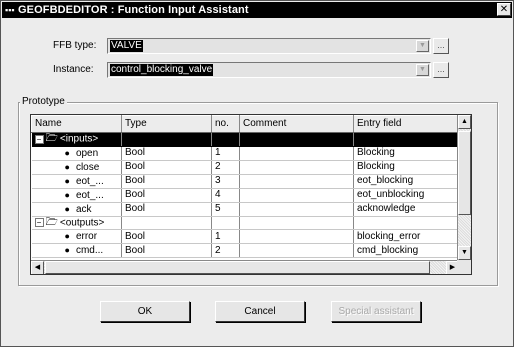 This screenshot has width=514, height=347. I want to click on table-row: ● error Bool 1 blocking_error, so click(244, 237).